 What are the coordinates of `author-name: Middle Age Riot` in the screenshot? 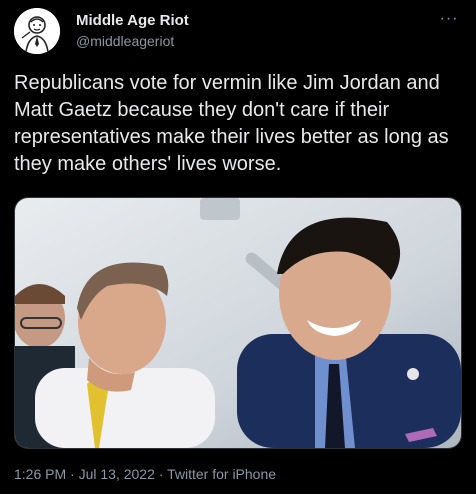 It's located at (132, 20).